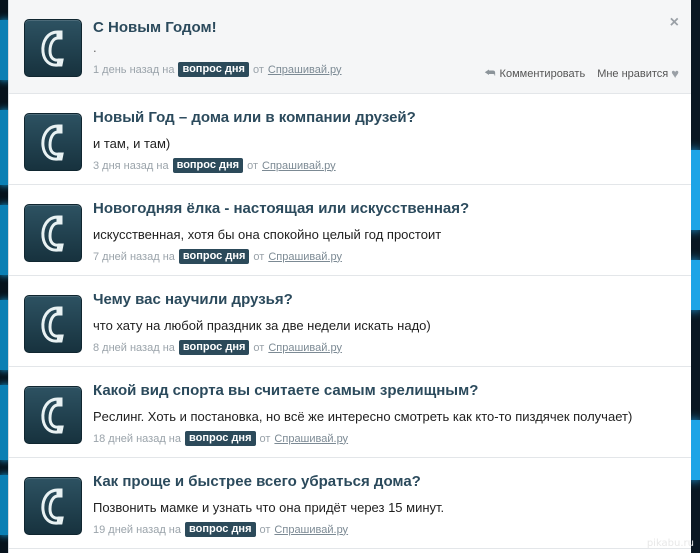  Describe the element at coordinates (254, 117) in the screenshot. I see `post-title: Новый Год – дома или в компании друзей?` at that location.